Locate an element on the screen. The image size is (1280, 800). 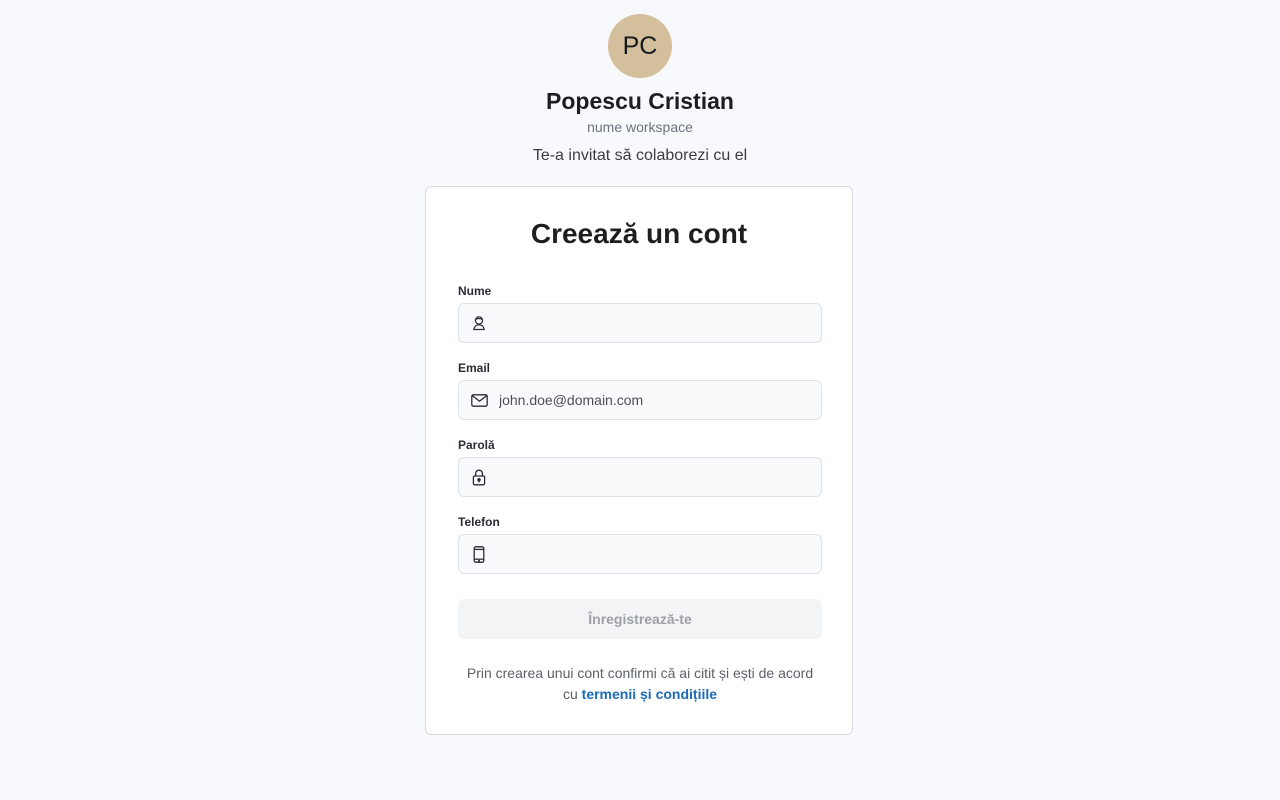
email-label: Email is located at coordinates (474, 368).